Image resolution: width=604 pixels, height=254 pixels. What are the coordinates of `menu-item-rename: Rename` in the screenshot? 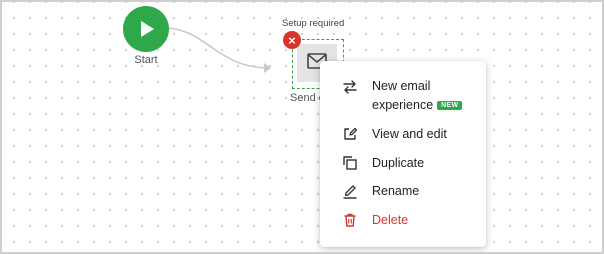 It's located at (403, 191).